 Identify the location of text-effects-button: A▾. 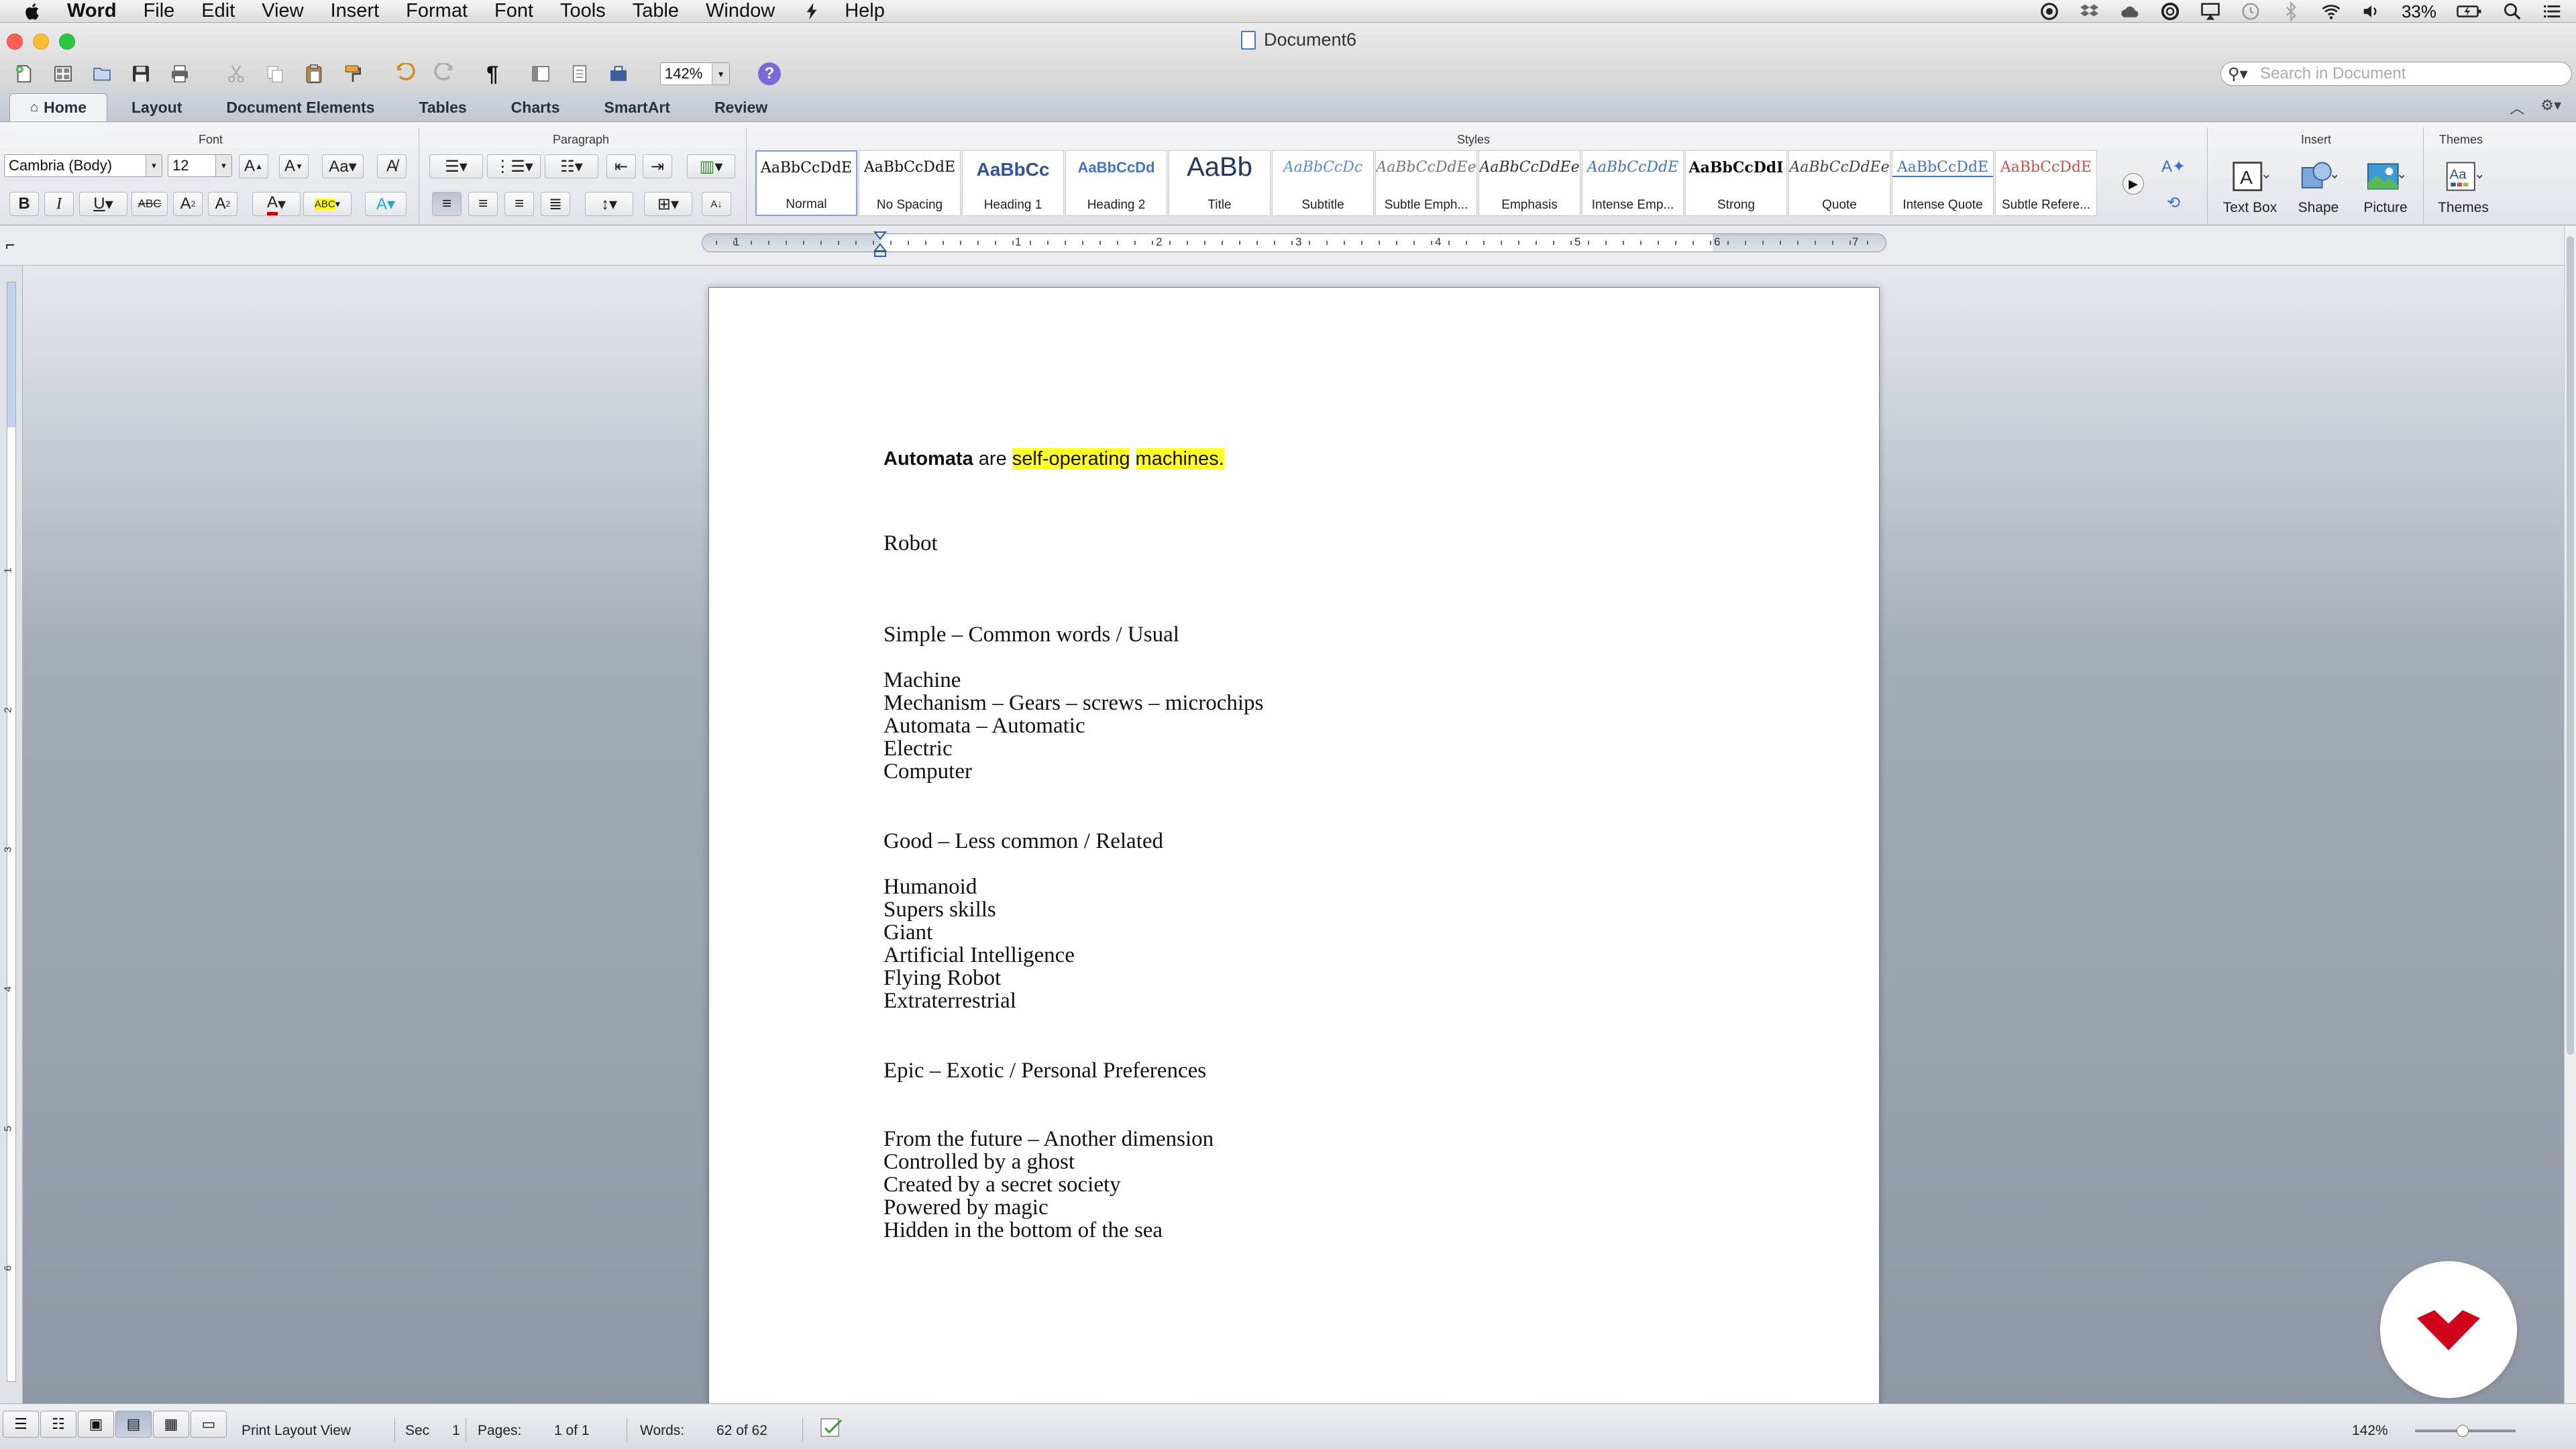
(386, 204).